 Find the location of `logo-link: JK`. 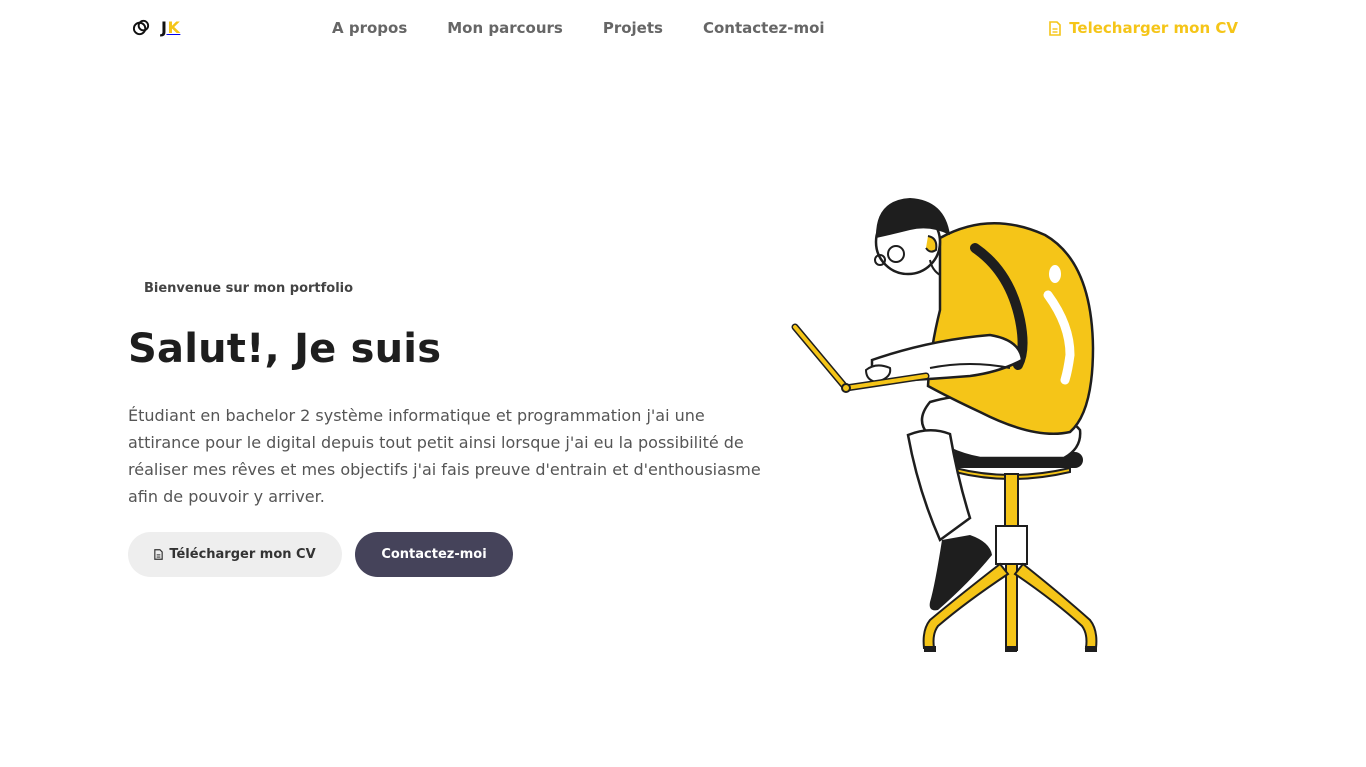

logo-link: JK is located at coordinates (156, 27).